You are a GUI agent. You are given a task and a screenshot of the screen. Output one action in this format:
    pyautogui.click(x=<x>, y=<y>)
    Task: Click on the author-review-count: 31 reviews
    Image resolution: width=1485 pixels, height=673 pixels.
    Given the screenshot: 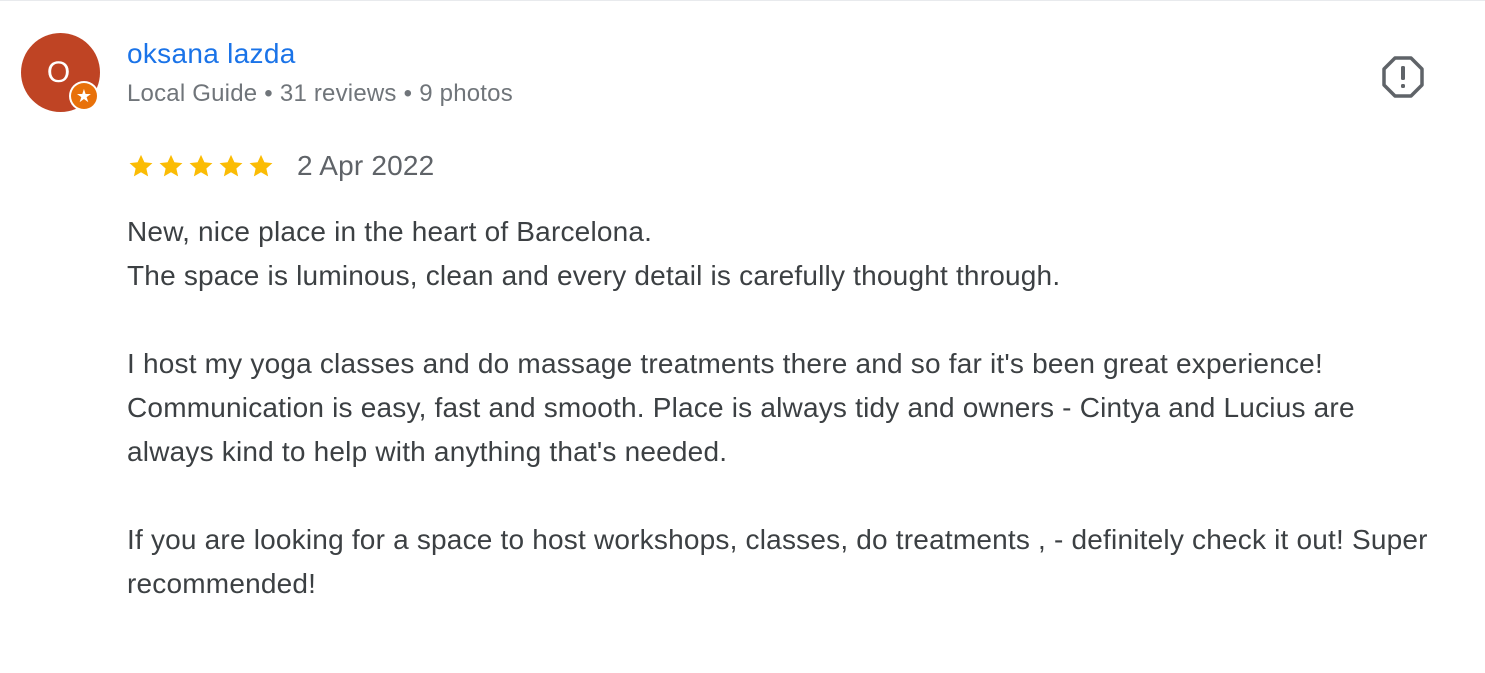 What is the action you would take?
    pyautogui.click(x=338, y=93)
    